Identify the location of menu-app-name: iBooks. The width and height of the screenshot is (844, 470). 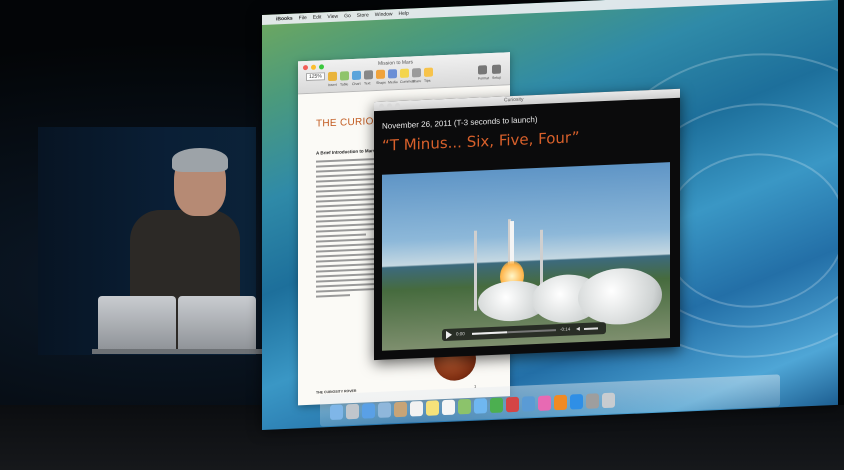
(284, 19).